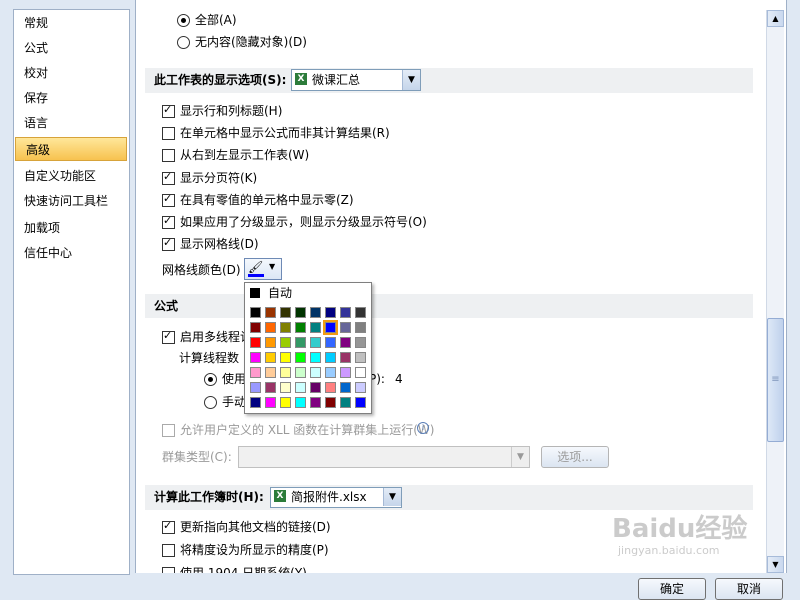  What do you see at coordinates (384, 457) in the screenshot?
I see `cluster-type-combo: ▼` at bounding box center [384, 457].